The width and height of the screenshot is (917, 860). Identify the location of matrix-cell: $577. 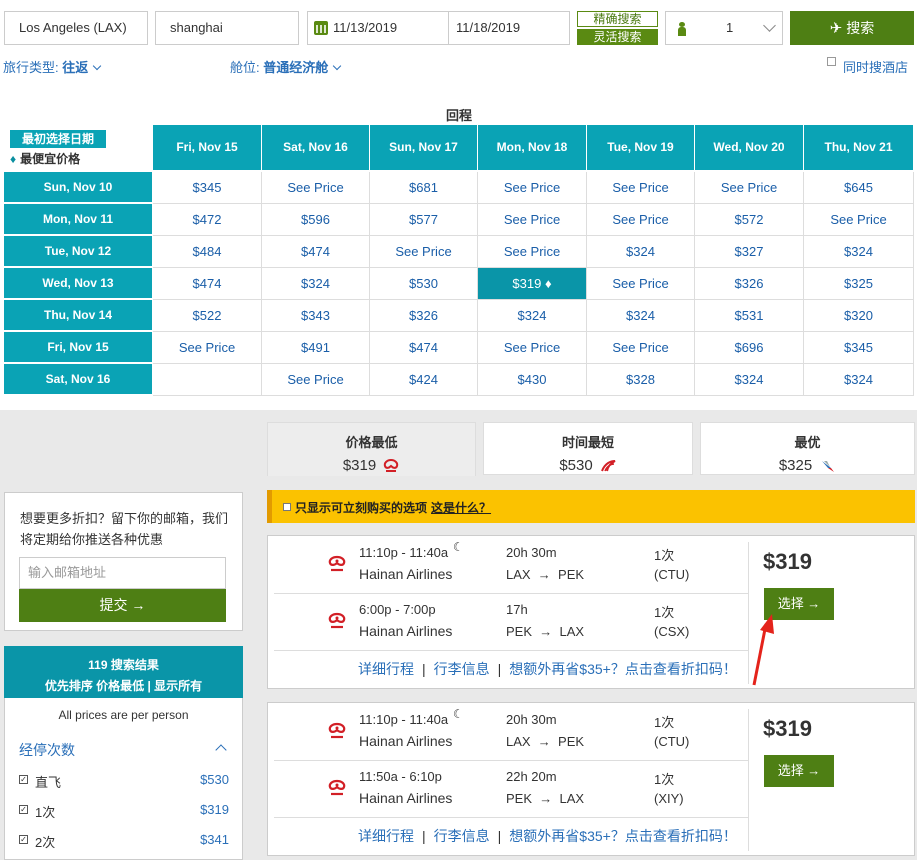
(424, 220).